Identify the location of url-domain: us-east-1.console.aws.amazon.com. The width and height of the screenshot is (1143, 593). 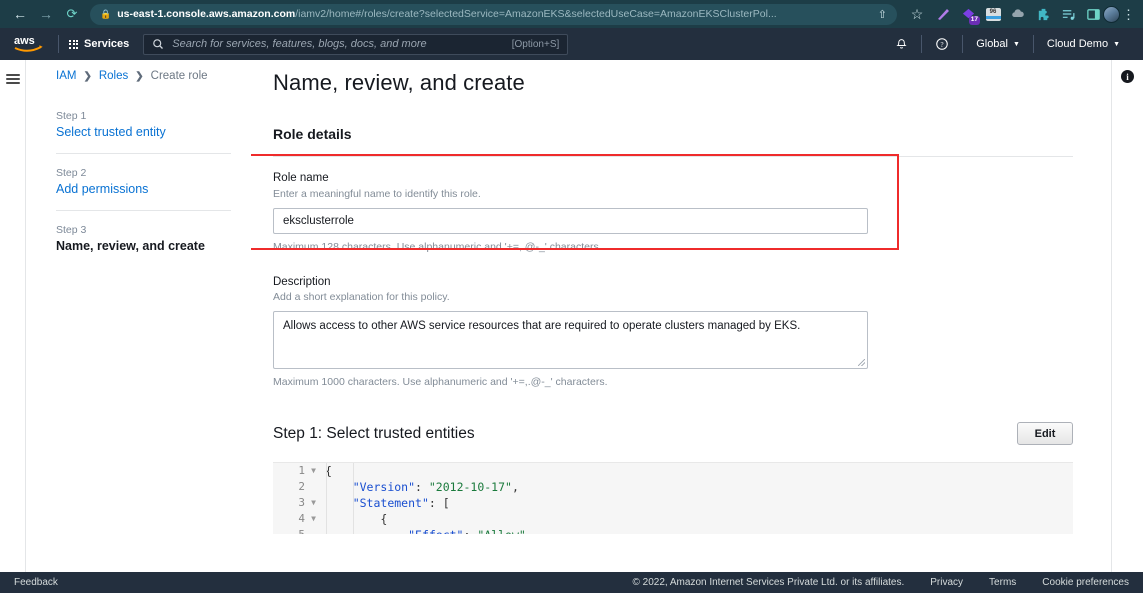
(206, 14).